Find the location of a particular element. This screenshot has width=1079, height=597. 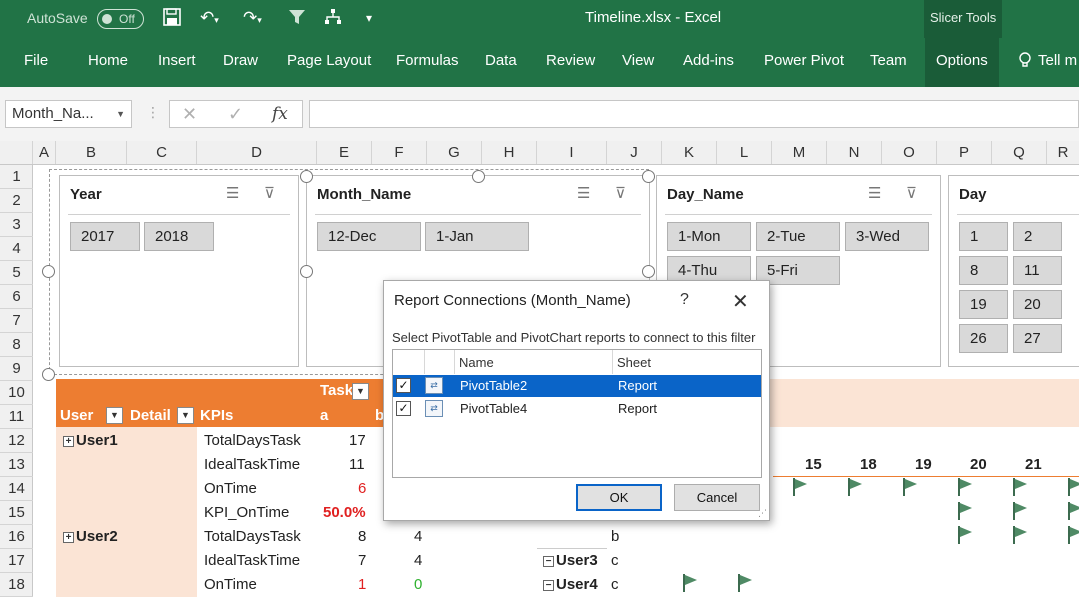

enter-icon: ✓ is located at coordinates (235, 114).